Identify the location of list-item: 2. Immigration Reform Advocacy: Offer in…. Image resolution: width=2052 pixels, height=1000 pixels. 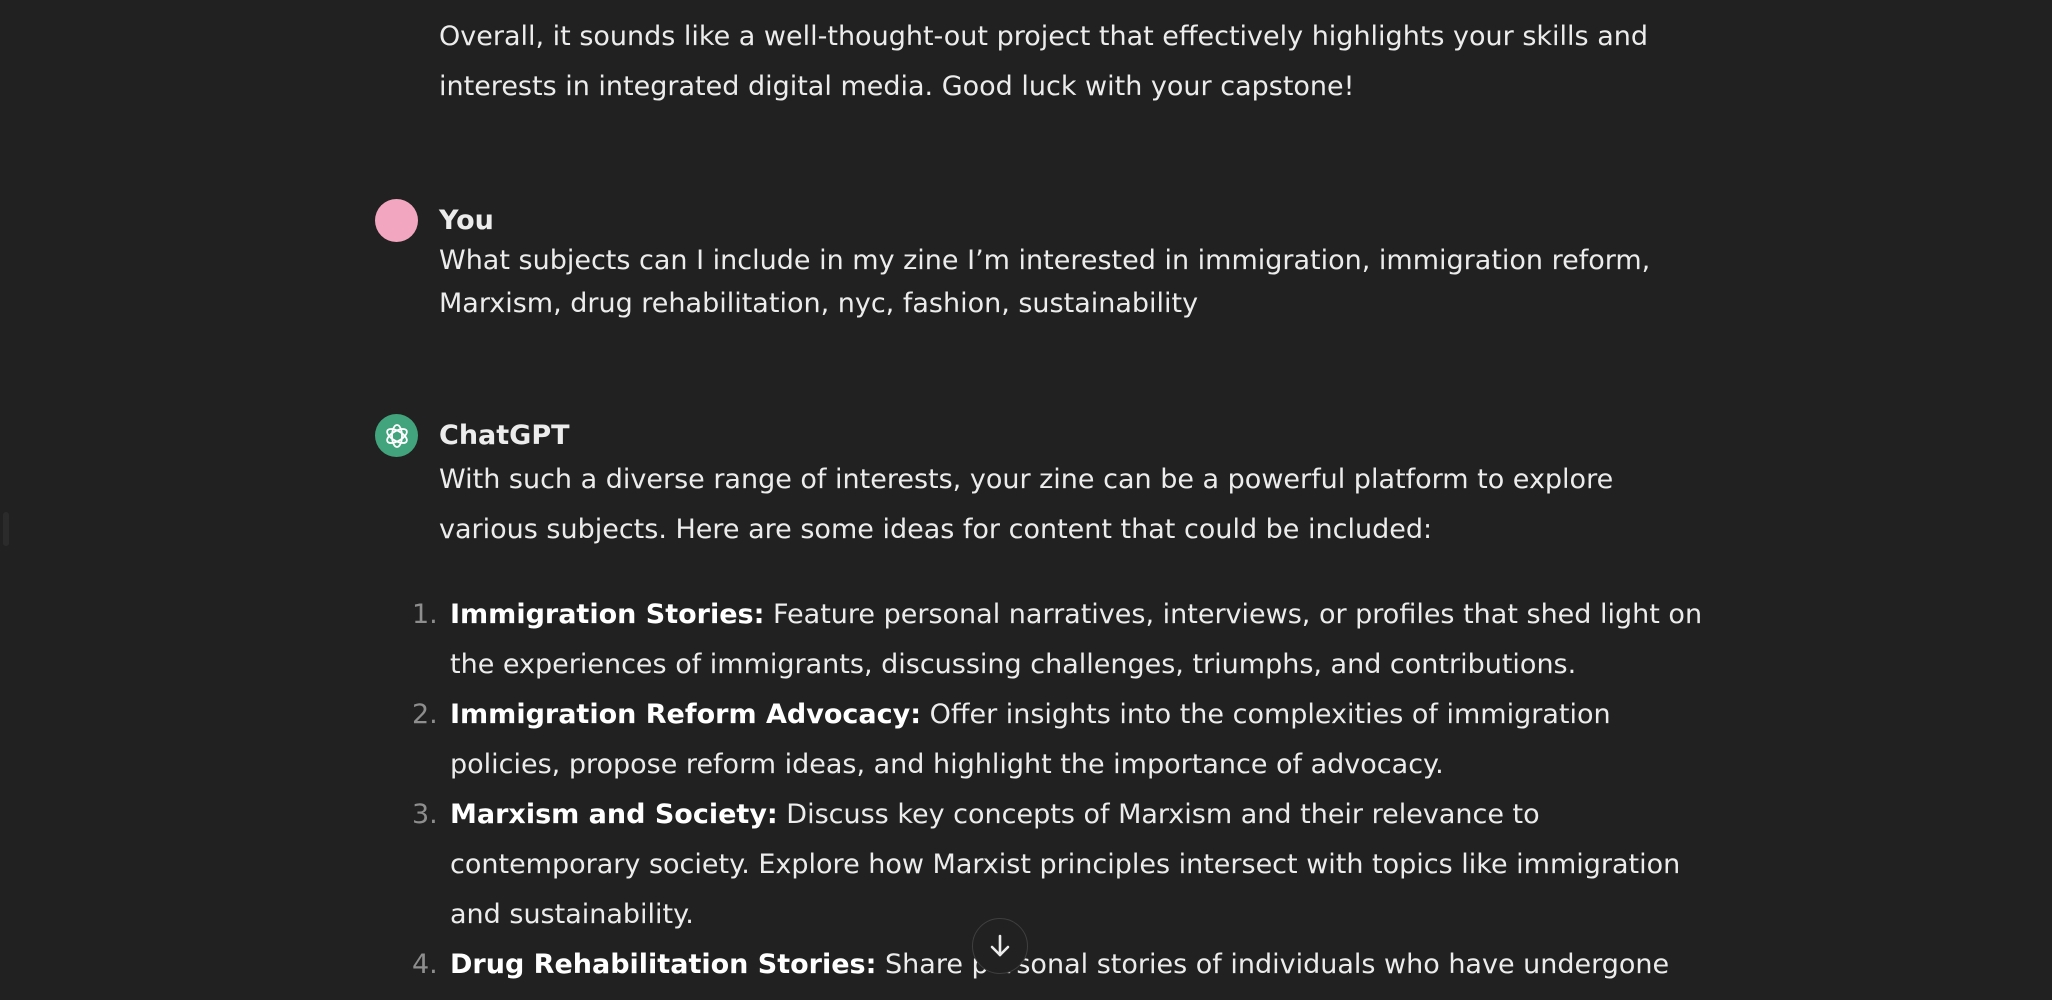
(1062, 740).